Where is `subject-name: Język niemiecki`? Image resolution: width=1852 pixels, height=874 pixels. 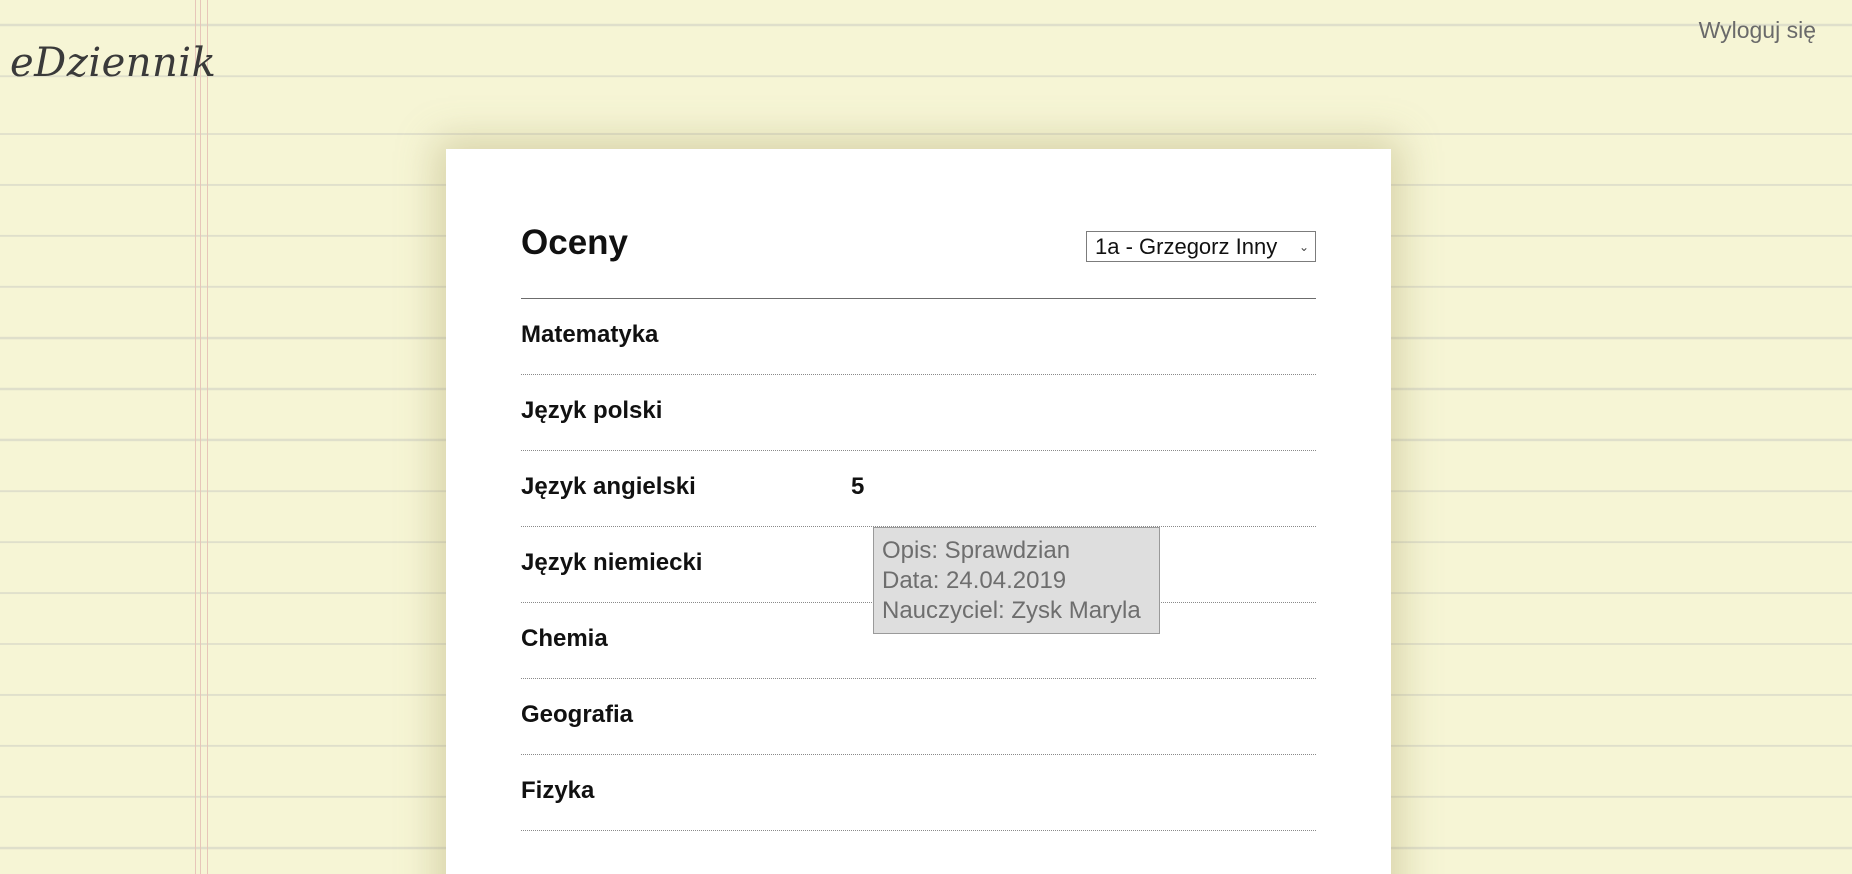
subject-name: Język niemiecki is located at coordinates (612, 562).